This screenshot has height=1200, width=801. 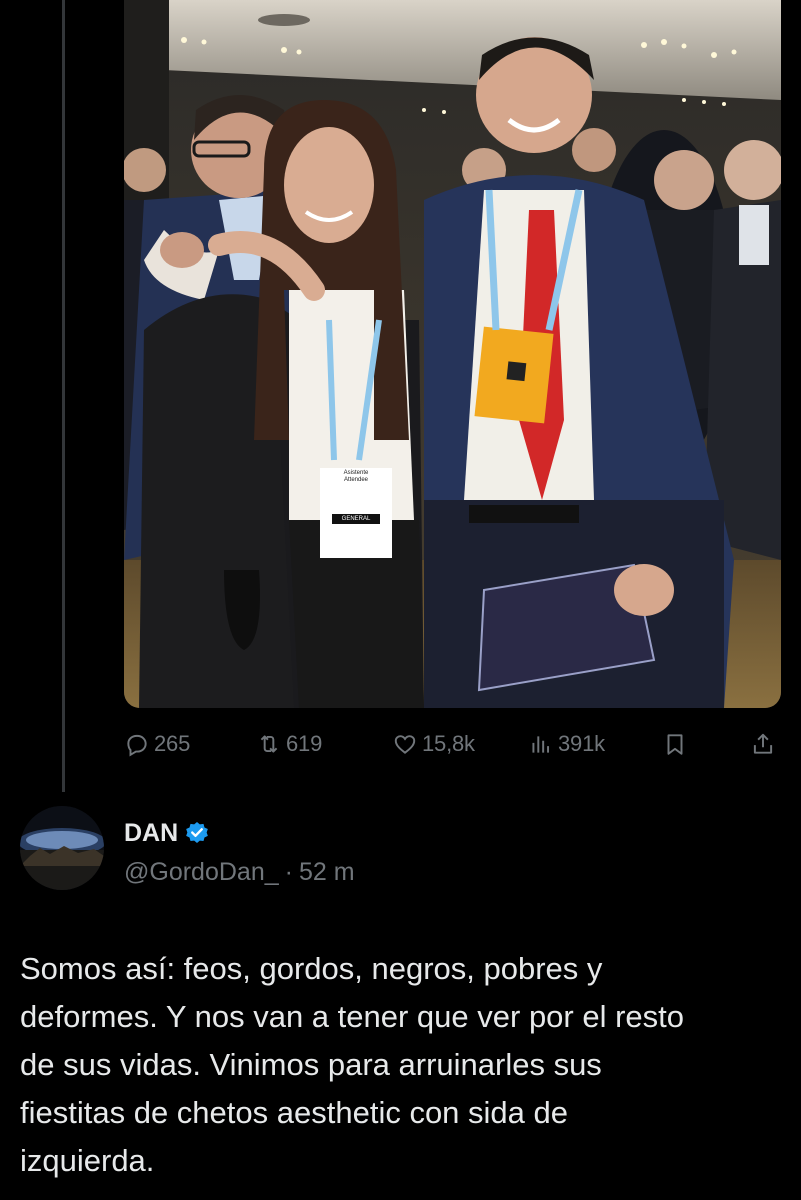 What do you see at coordinates (581, 743) in the screenshot?
I see `views-count: 391k` at bounding box center [581, 743].